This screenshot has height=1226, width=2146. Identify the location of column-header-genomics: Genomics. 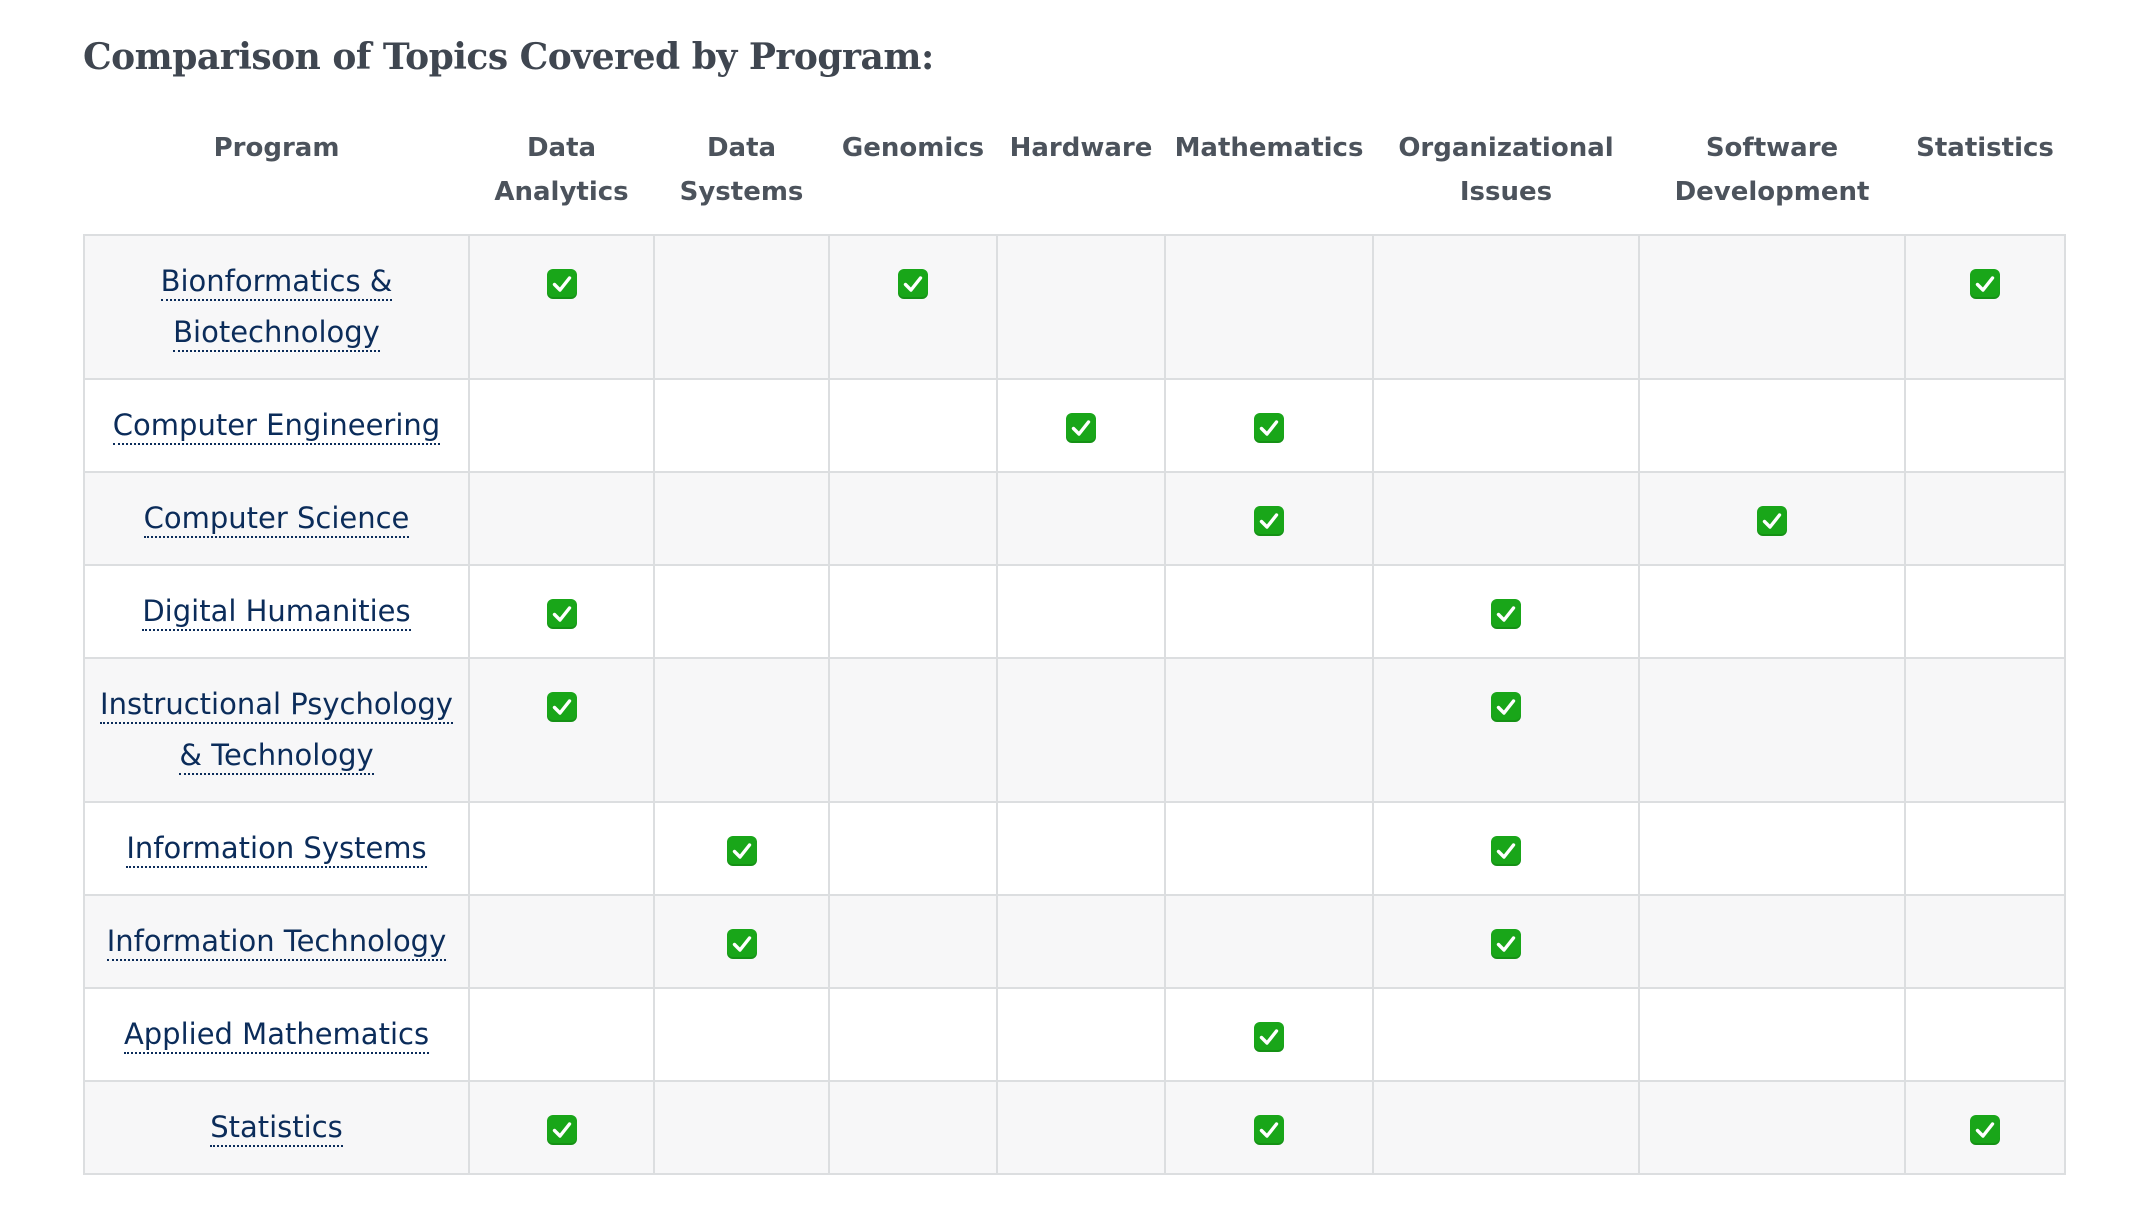
(913, 148).